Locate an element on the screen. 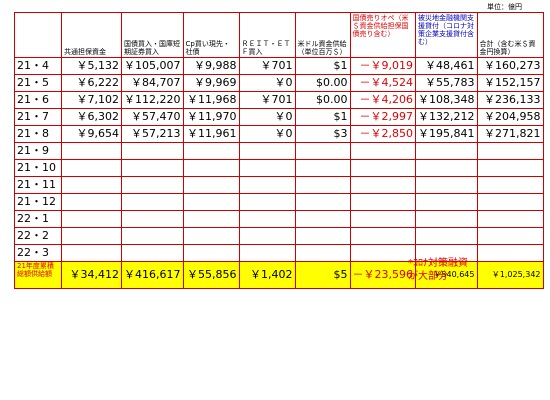 This screenshot has width=550, height=400. column-header: 合計（含む米＄資金円換算） is located at coordinates (510, 35).